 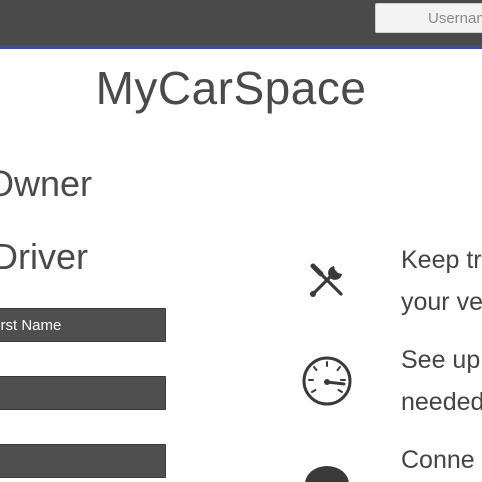 What do you see at coordinates (441, 260) in the screenshot?
I see `feature-1-line-1: Keep tr` at bounding box center [441, 260].